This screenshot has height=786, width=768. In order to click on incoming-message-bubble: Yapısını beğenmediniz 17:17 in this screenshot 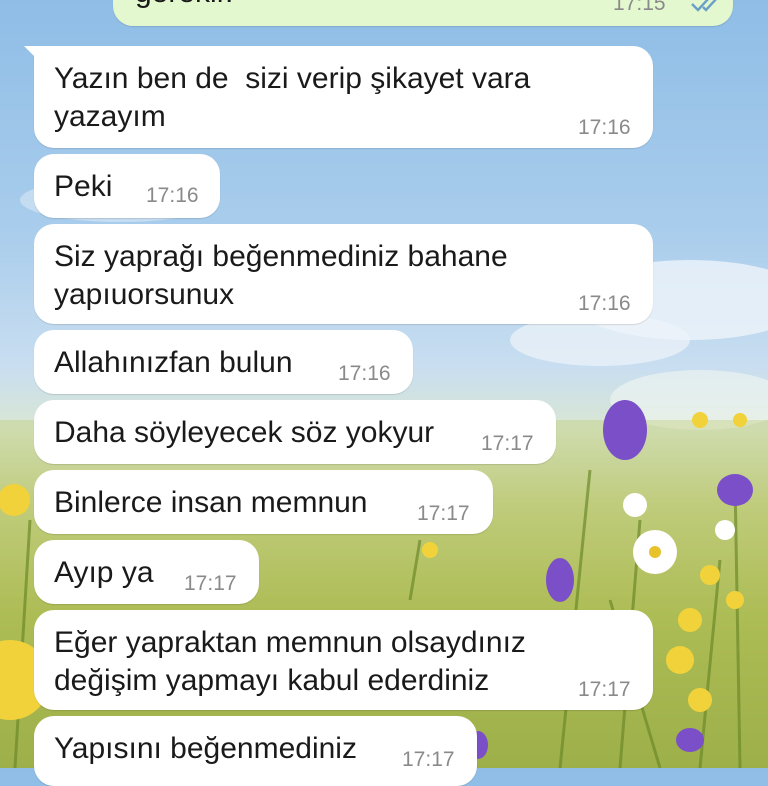, I will do `click(255, 751)`.